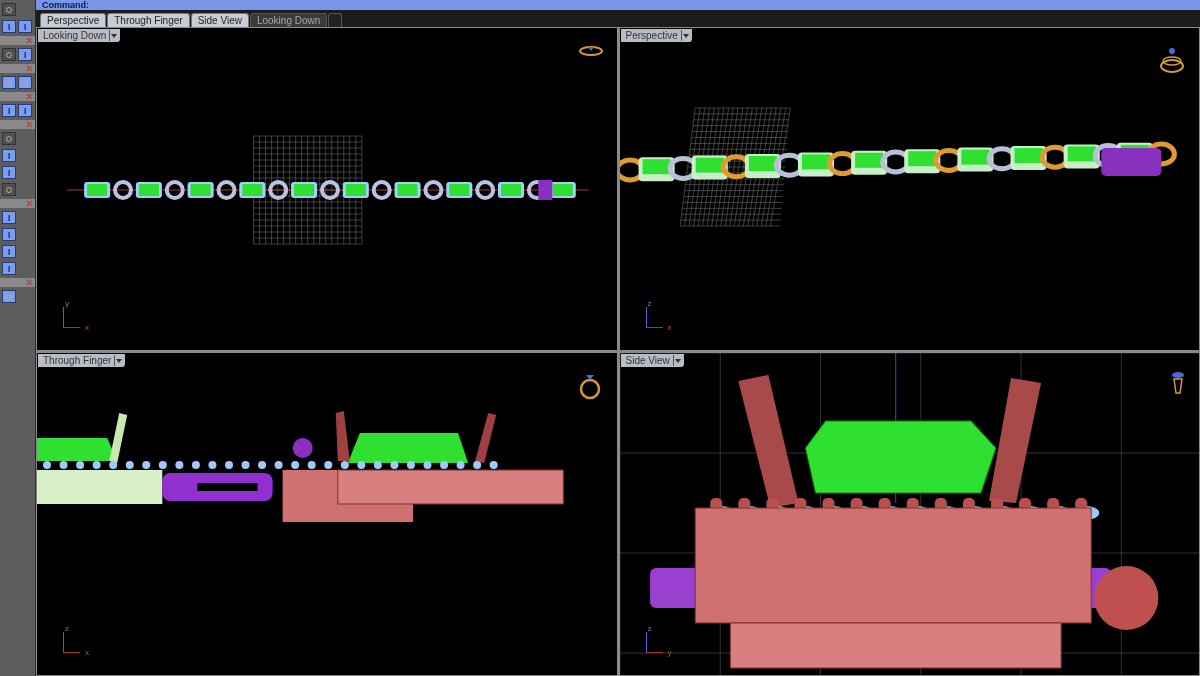  I want to click on viewport-tab: Perspective, so click(73, 20).